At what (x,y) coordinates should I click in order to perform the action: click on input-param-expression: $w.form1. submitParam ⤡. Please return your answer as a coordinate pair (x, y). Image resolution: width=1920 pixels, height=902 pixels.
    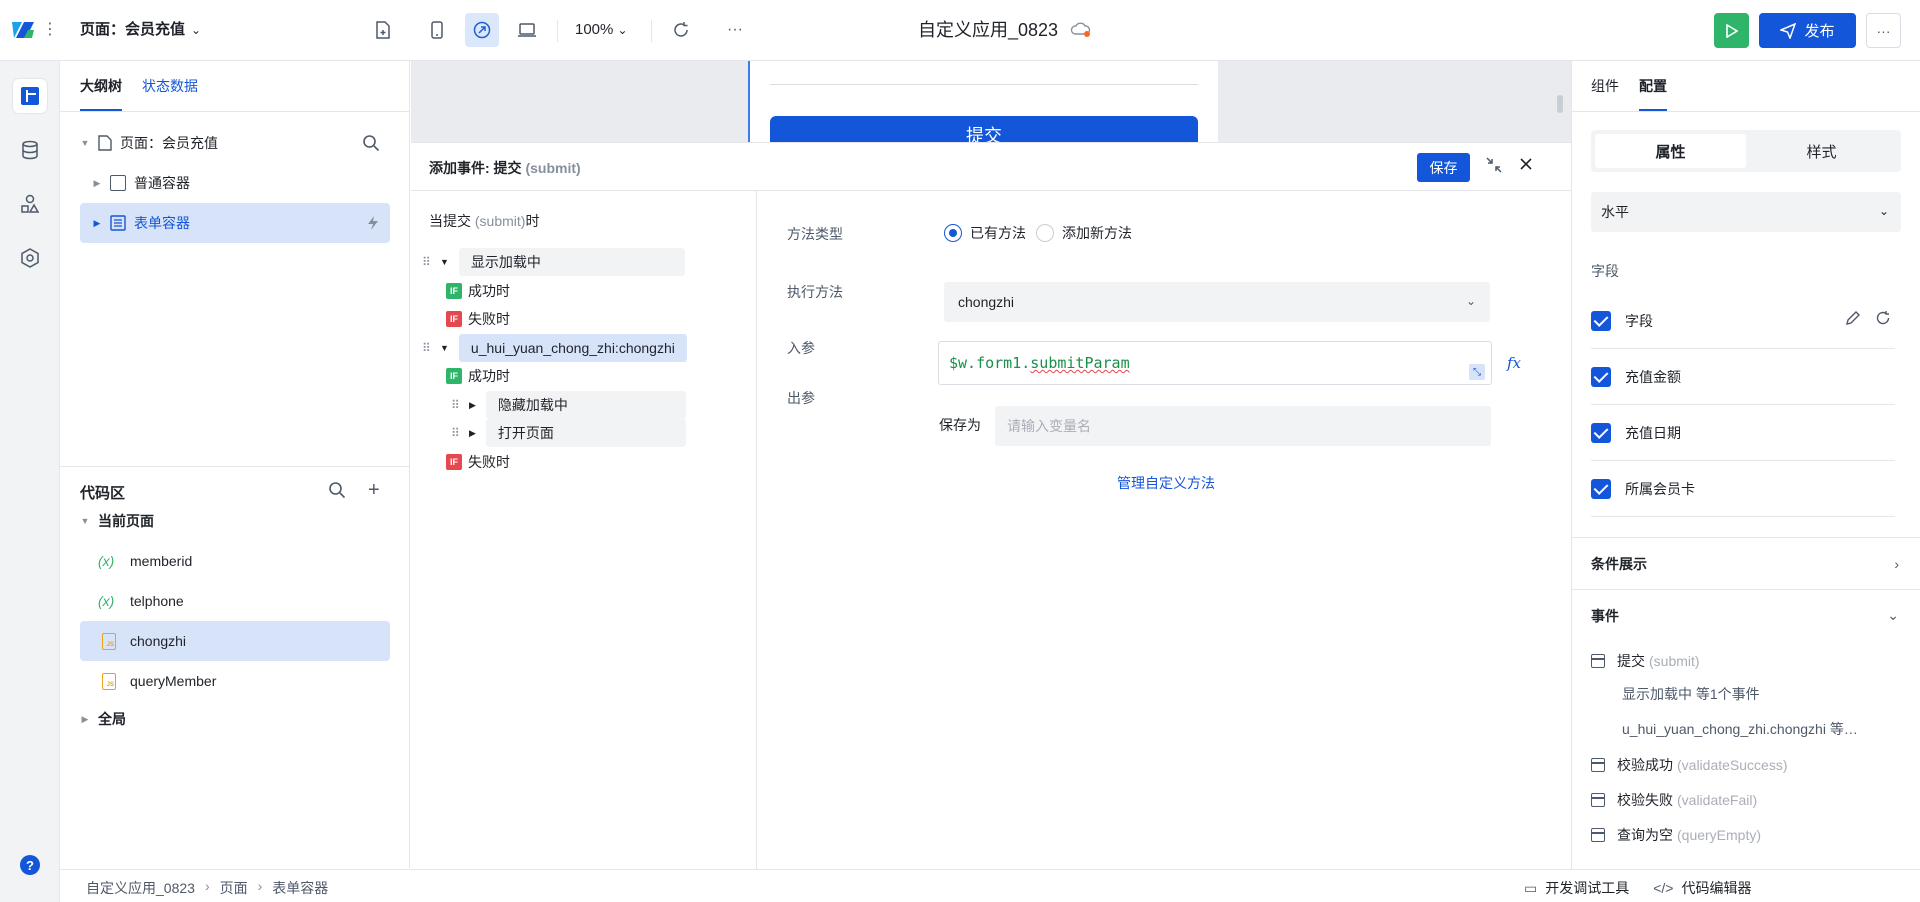
    Looking at the image, I should click on (1215, 363).